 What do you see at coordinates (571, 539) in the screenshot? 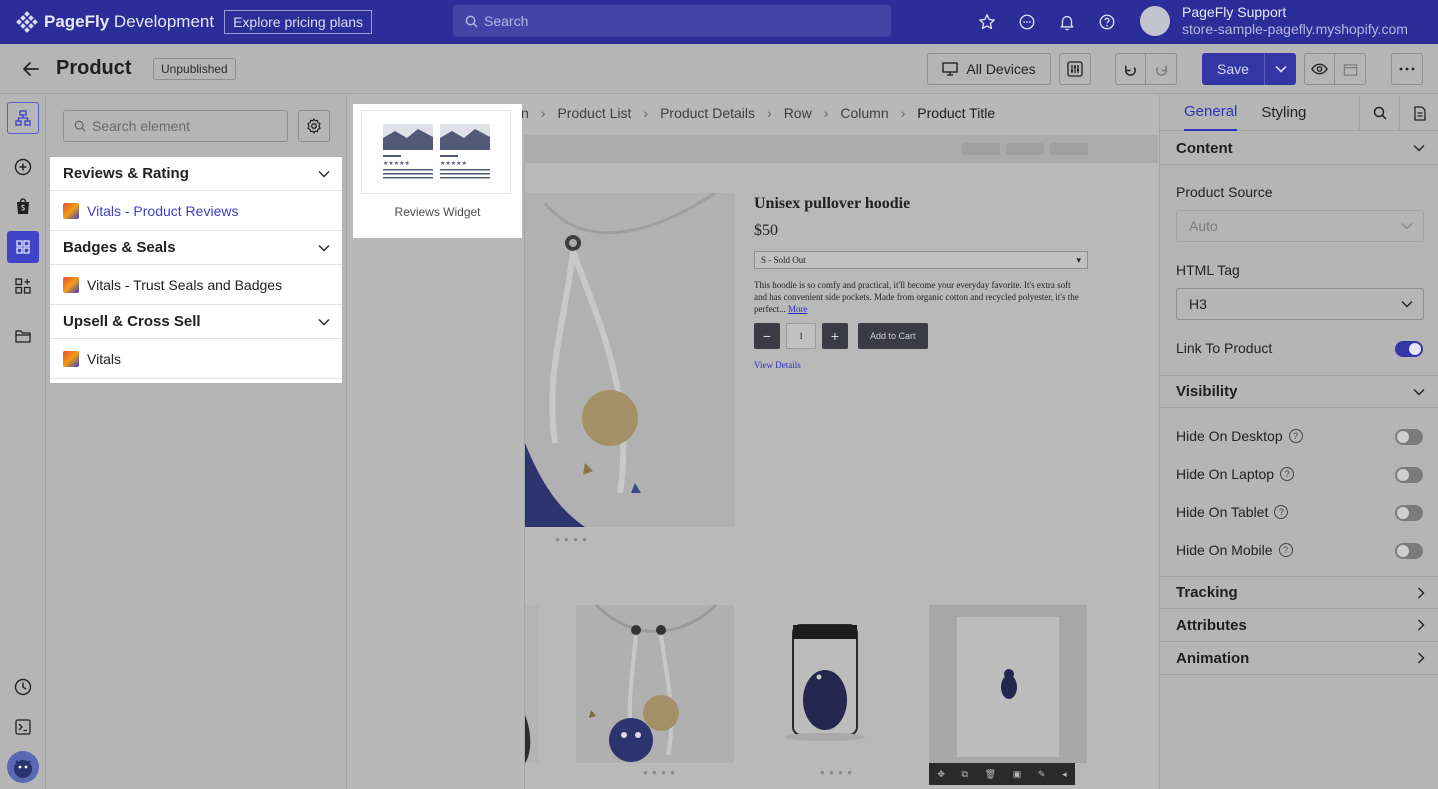
I see `image-pagination-dots: ● ● ● ●` at bounding box center [571, 539].